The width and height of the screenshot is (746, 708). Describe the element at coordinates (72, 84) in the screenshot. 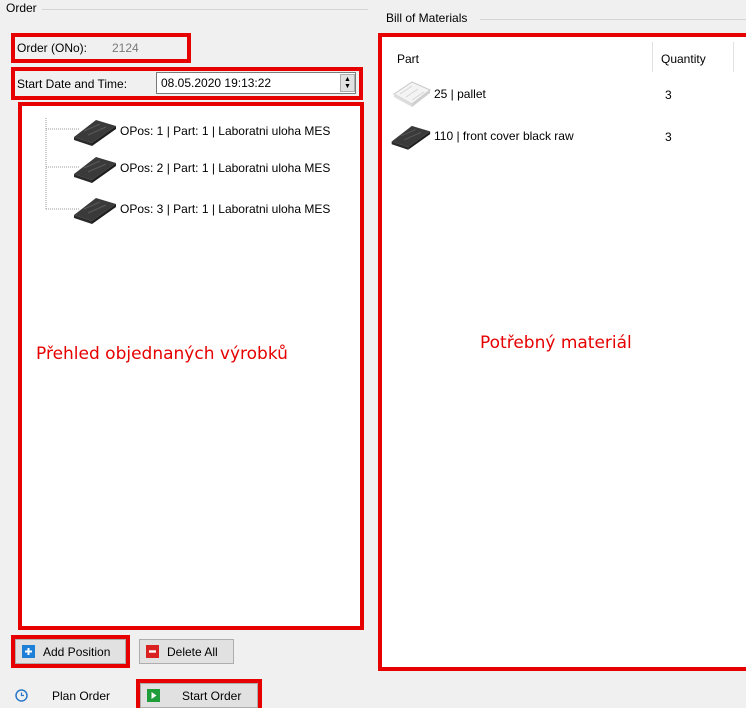

I see `start-date-label: Start Date and Time:` at that location.